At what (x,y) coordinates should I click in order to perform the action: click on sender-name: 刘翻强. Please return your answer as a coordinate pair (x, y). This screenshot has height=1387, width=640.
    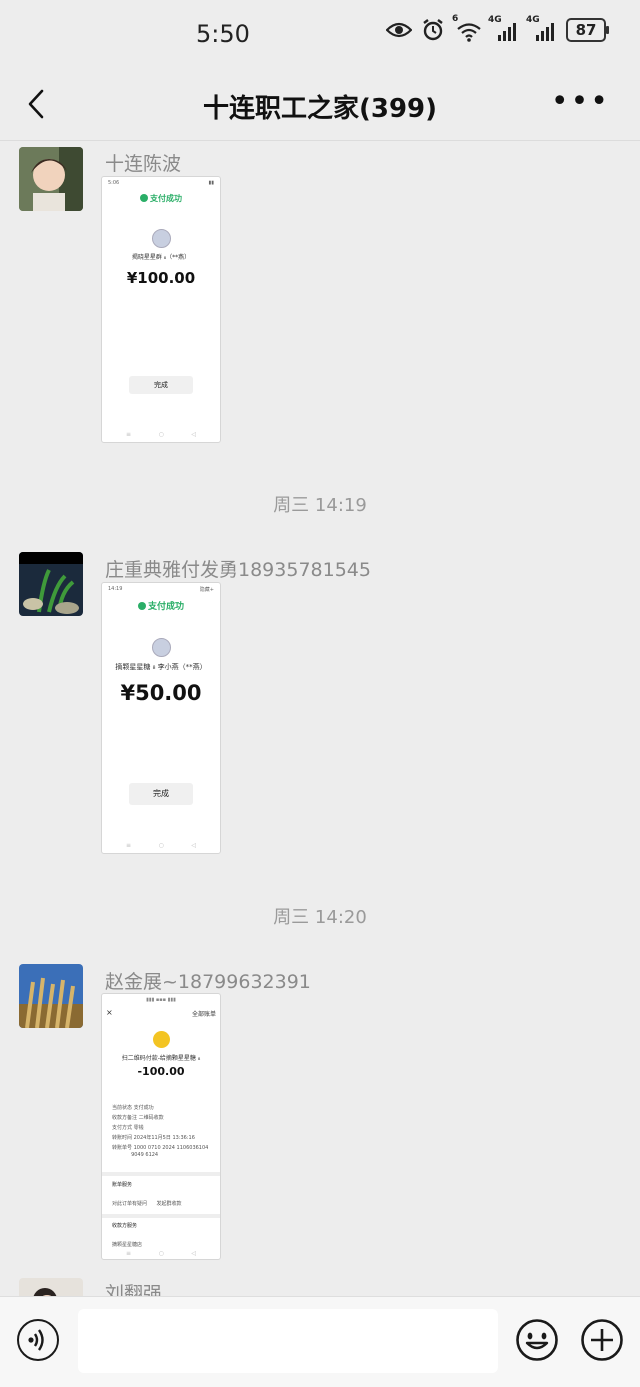
    Looking at the image, I should click on (134, 1289).